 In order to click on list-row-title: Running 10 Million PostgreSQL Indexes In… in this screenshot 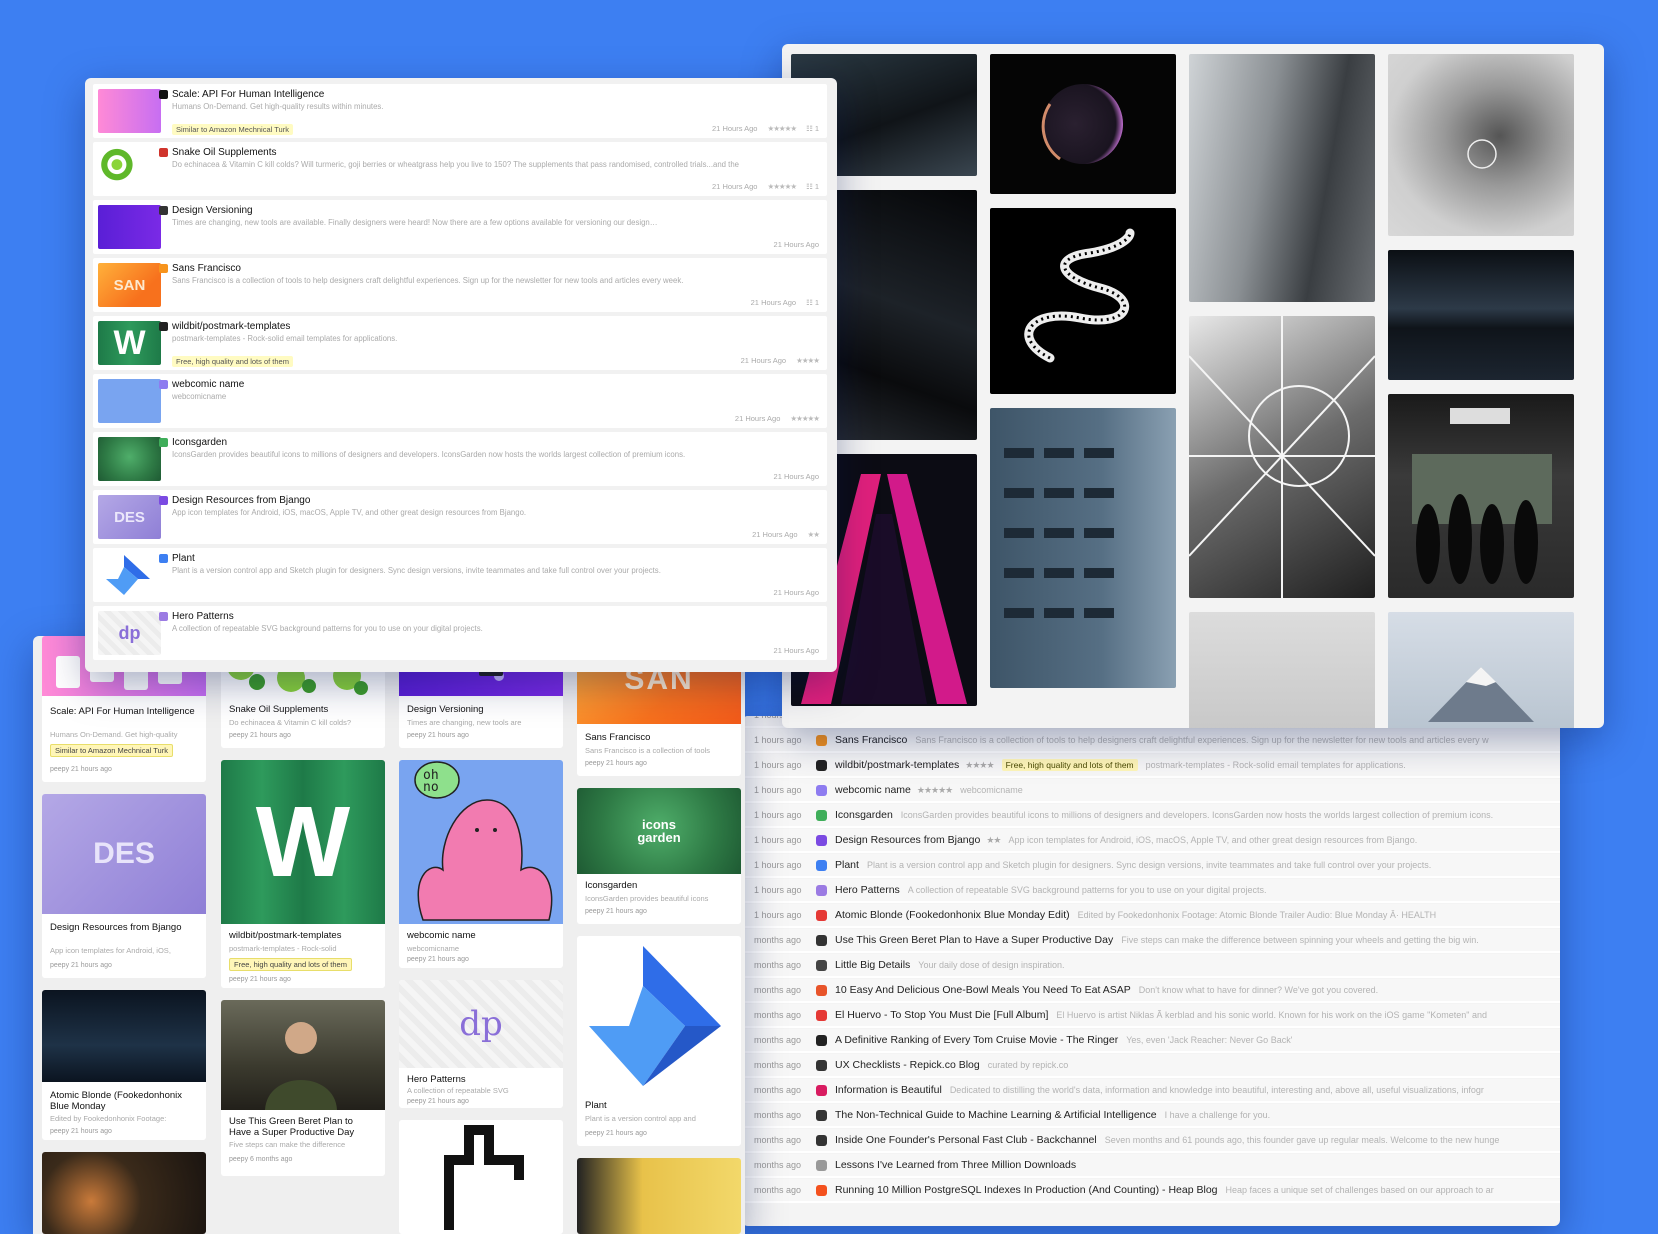, I will do `click(1026, 1190)`.